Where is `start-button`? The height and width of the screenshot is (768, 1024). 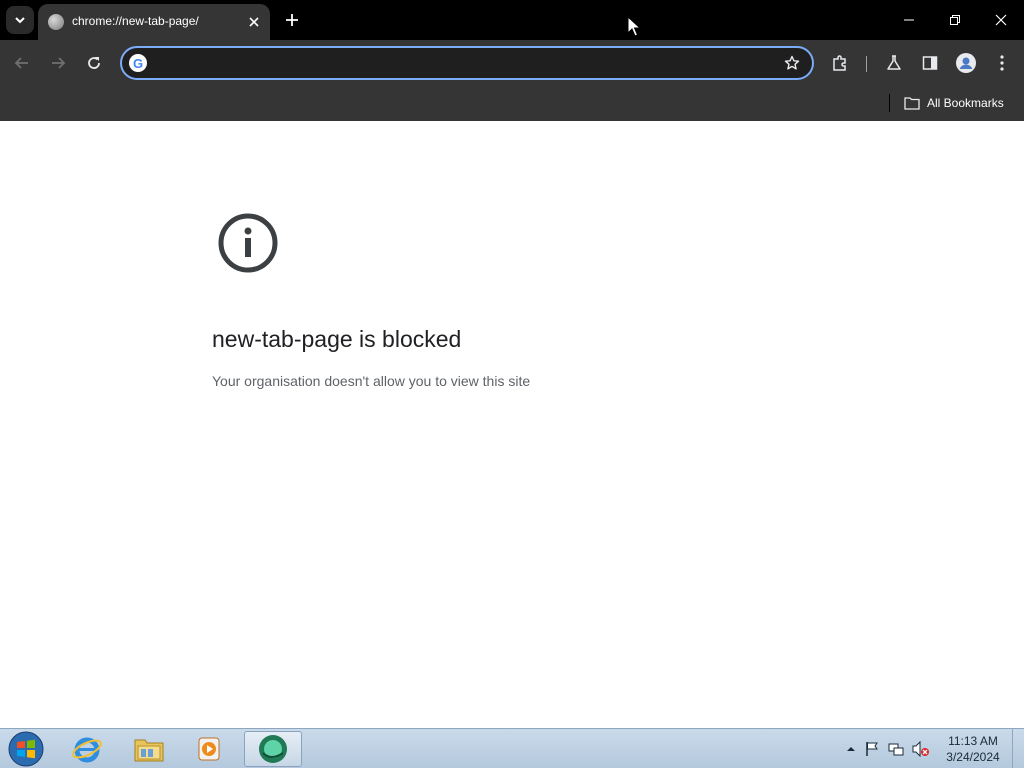
start-button is located at coordinates (26, 749).